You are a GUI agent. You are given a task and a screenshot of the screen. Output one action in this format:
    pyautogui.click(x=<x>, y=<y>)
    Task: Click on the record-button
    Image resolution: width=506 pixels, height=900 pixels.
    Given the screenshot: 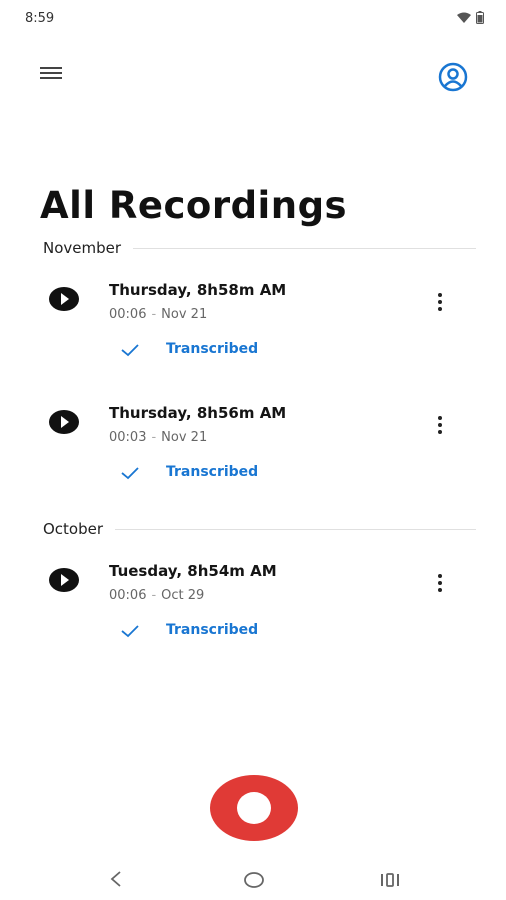 What is the action you would take?
    pyautogui.click(x=254, y=808)
    